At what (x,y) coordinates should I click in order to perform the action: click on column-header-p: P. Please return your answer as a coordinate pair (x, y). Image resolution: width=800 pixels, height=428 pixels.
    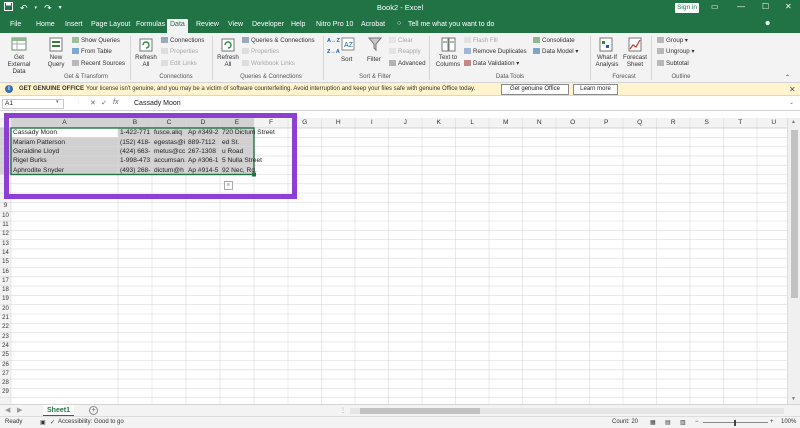
    Looking at the image, I should click on (607, 123).